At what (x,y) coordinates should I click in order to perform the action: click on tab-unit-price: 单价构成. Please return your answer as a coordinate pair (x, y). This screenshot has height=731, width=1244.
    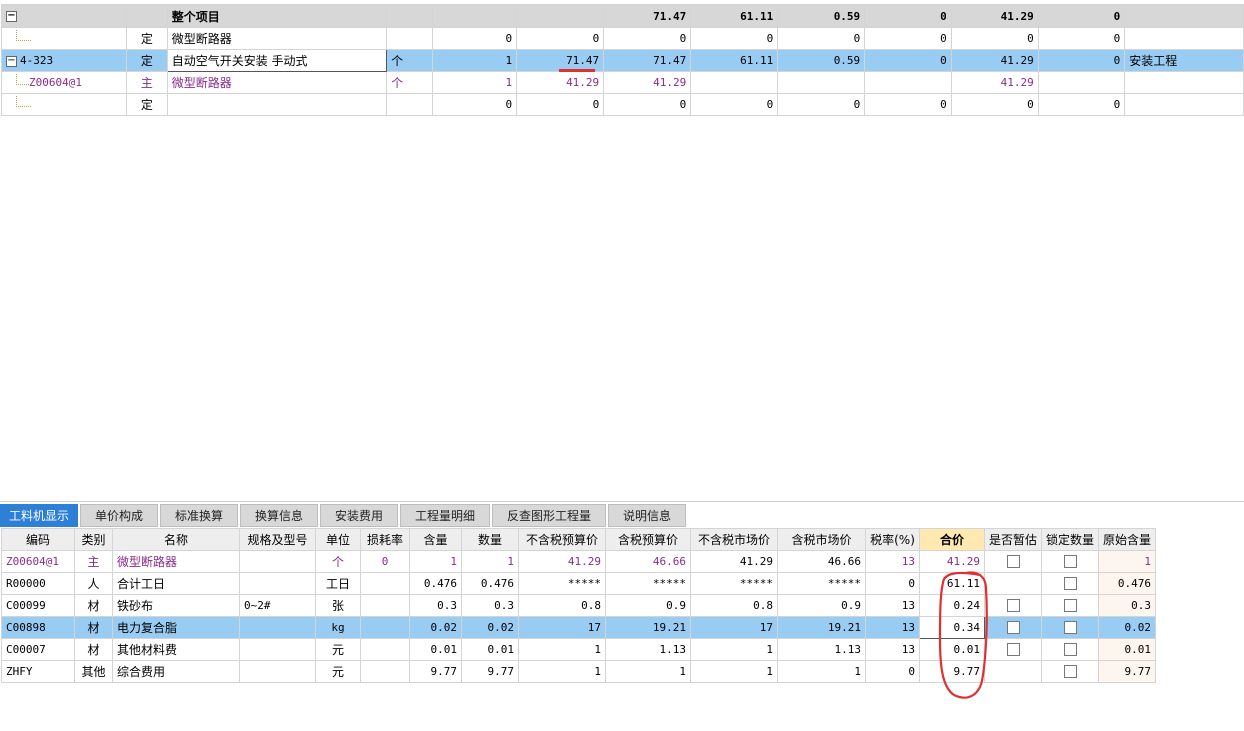
    Looking at the image, I should click on (119, 515).